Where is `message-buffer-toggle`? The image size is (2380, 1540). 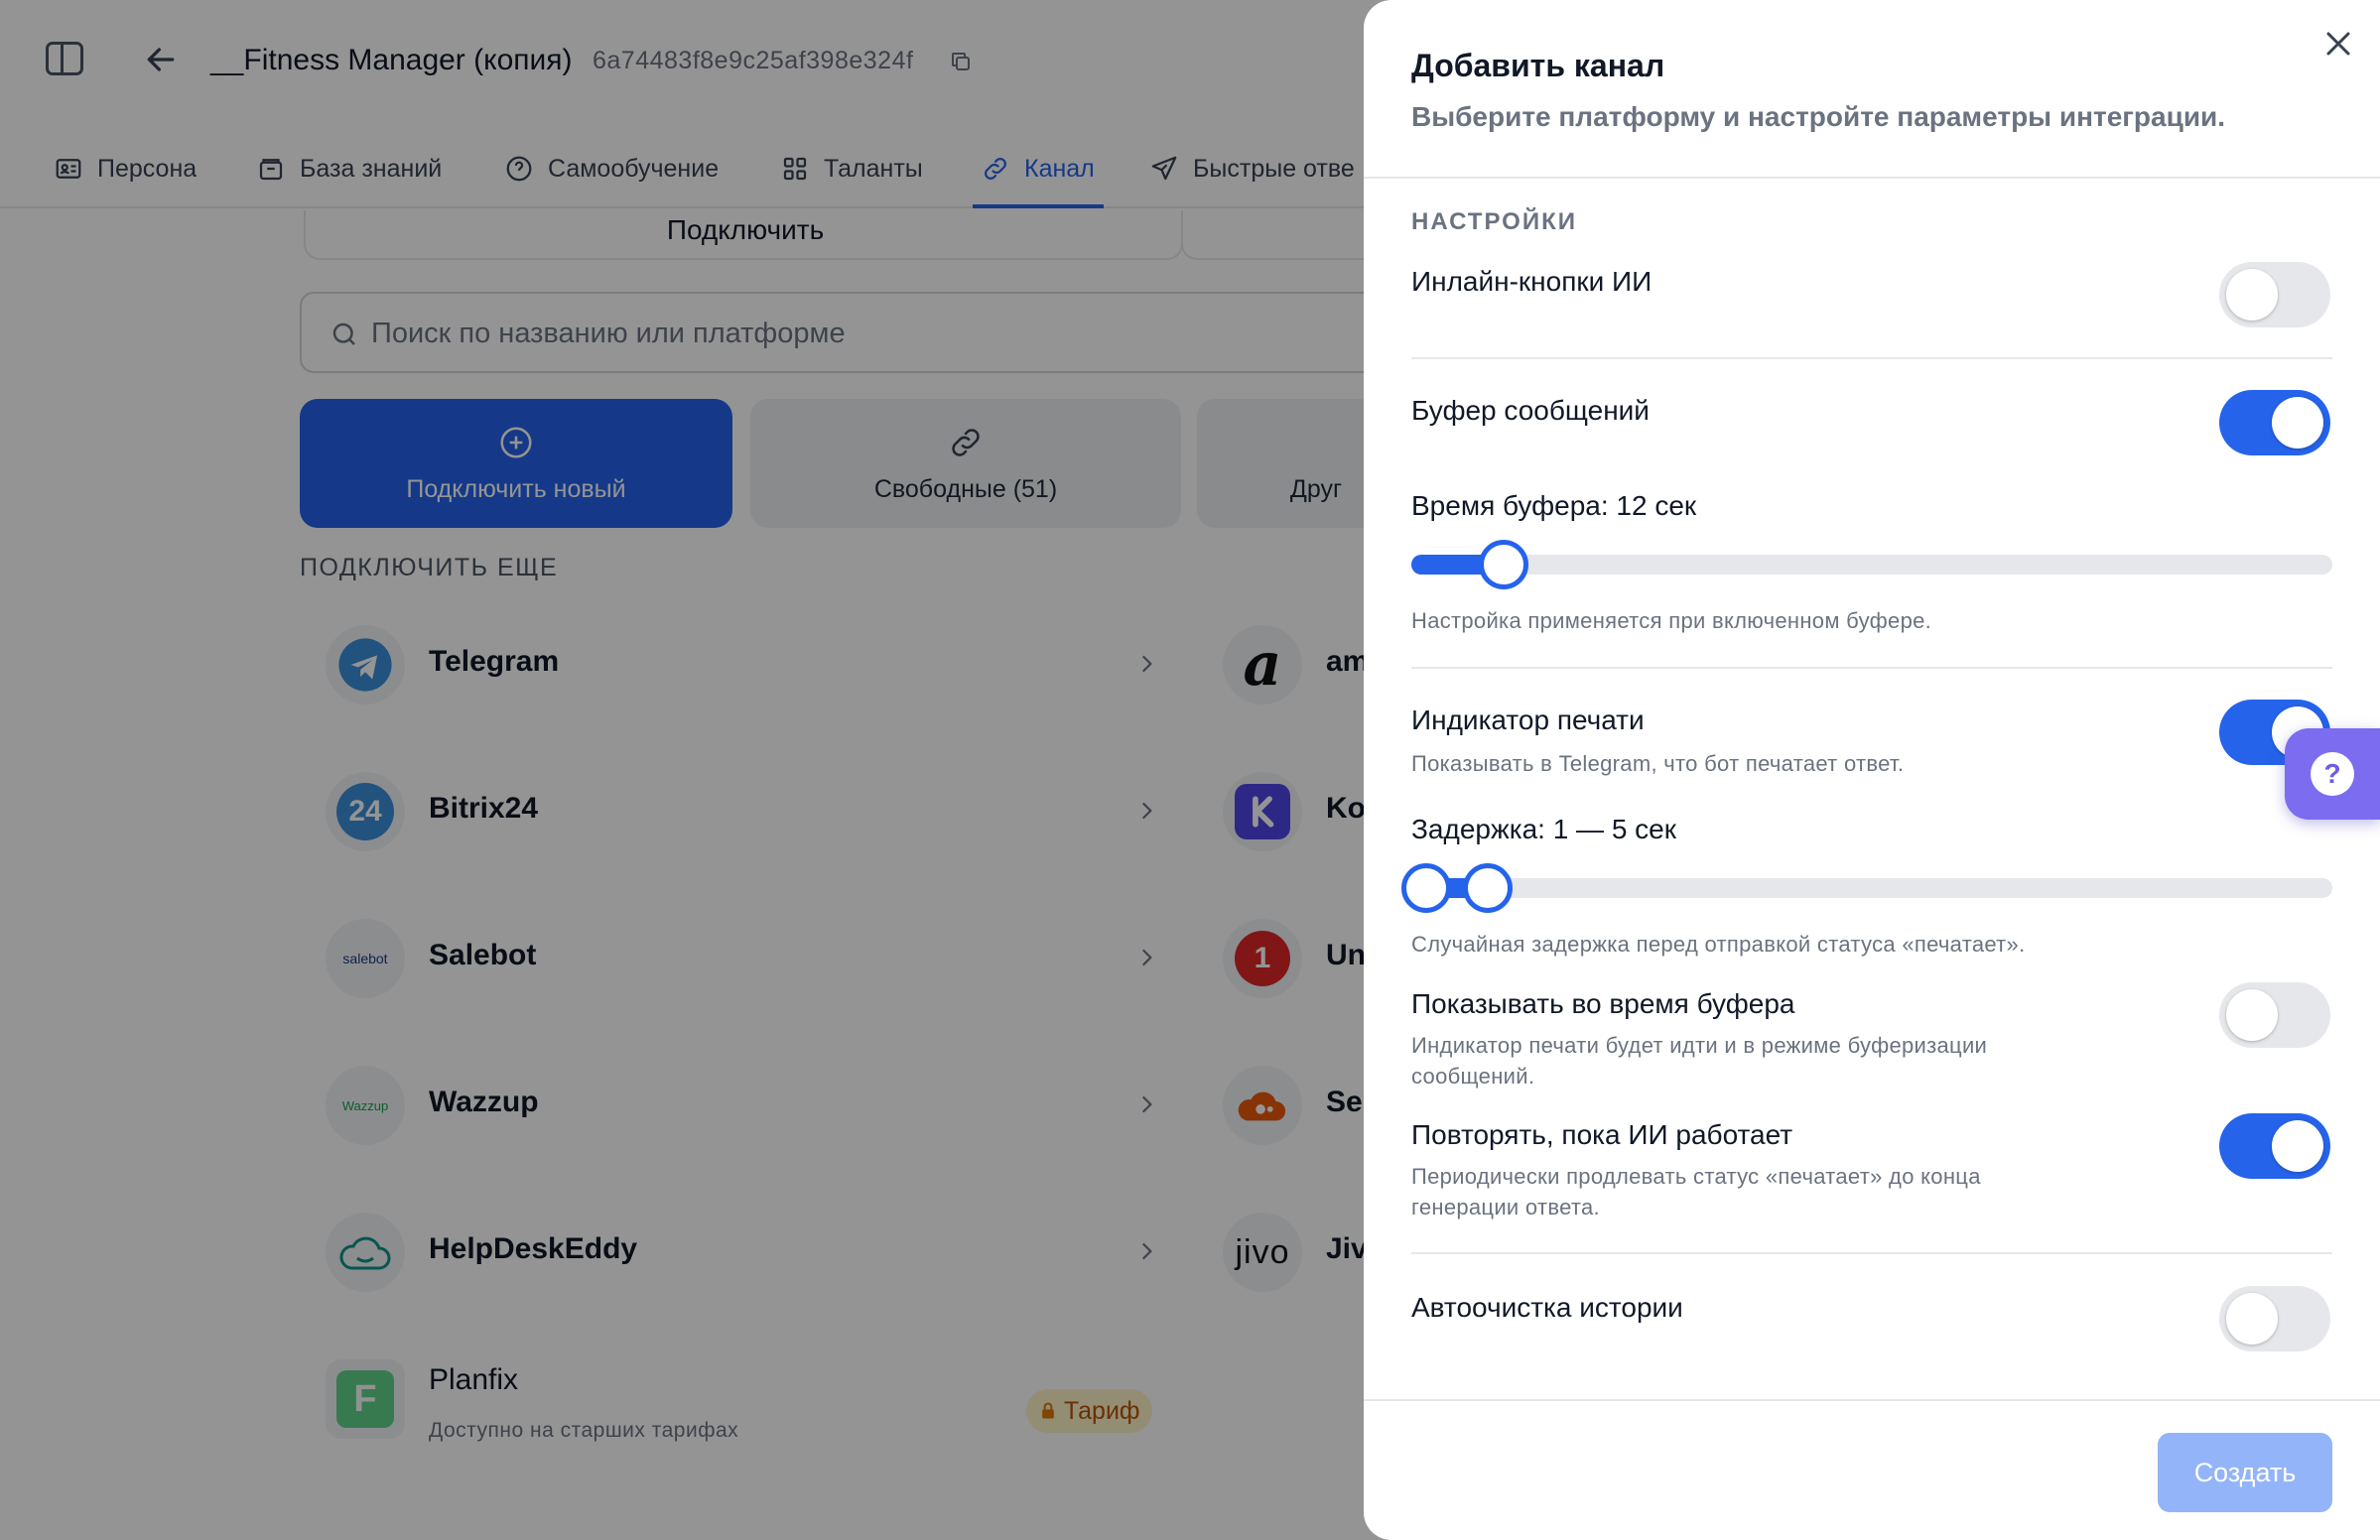 message-buffer-toggle is located at coordinates (2274, 422).